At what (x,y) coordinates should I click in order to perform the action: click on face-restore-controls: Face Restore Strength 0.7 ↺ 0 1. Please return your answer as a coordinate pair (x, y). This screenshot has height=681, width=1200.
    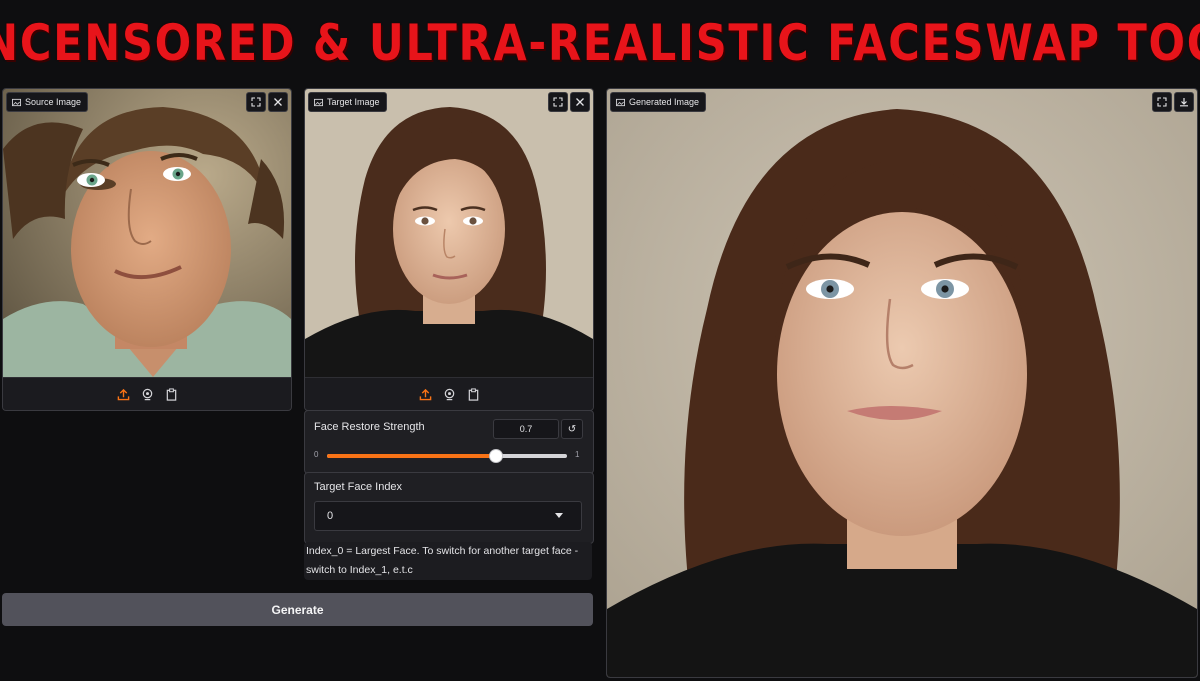
    Looking at the image, I should click on (449, 442).